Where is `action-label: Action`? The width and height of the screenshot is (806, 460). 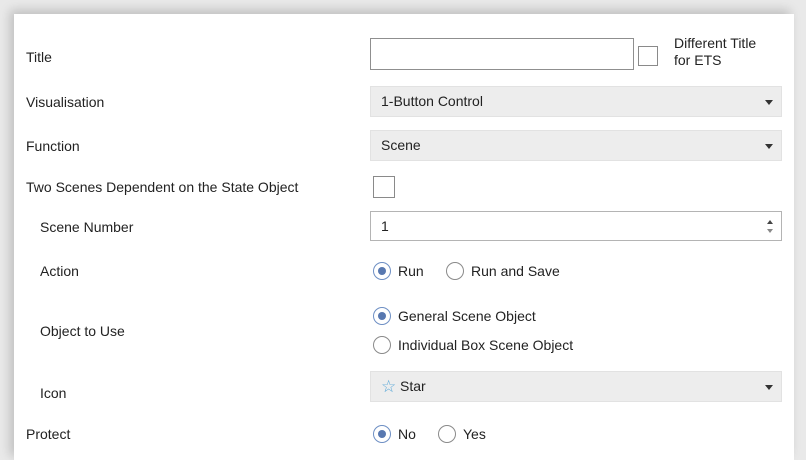 action-label: Action is located at coordinates (59, 271).